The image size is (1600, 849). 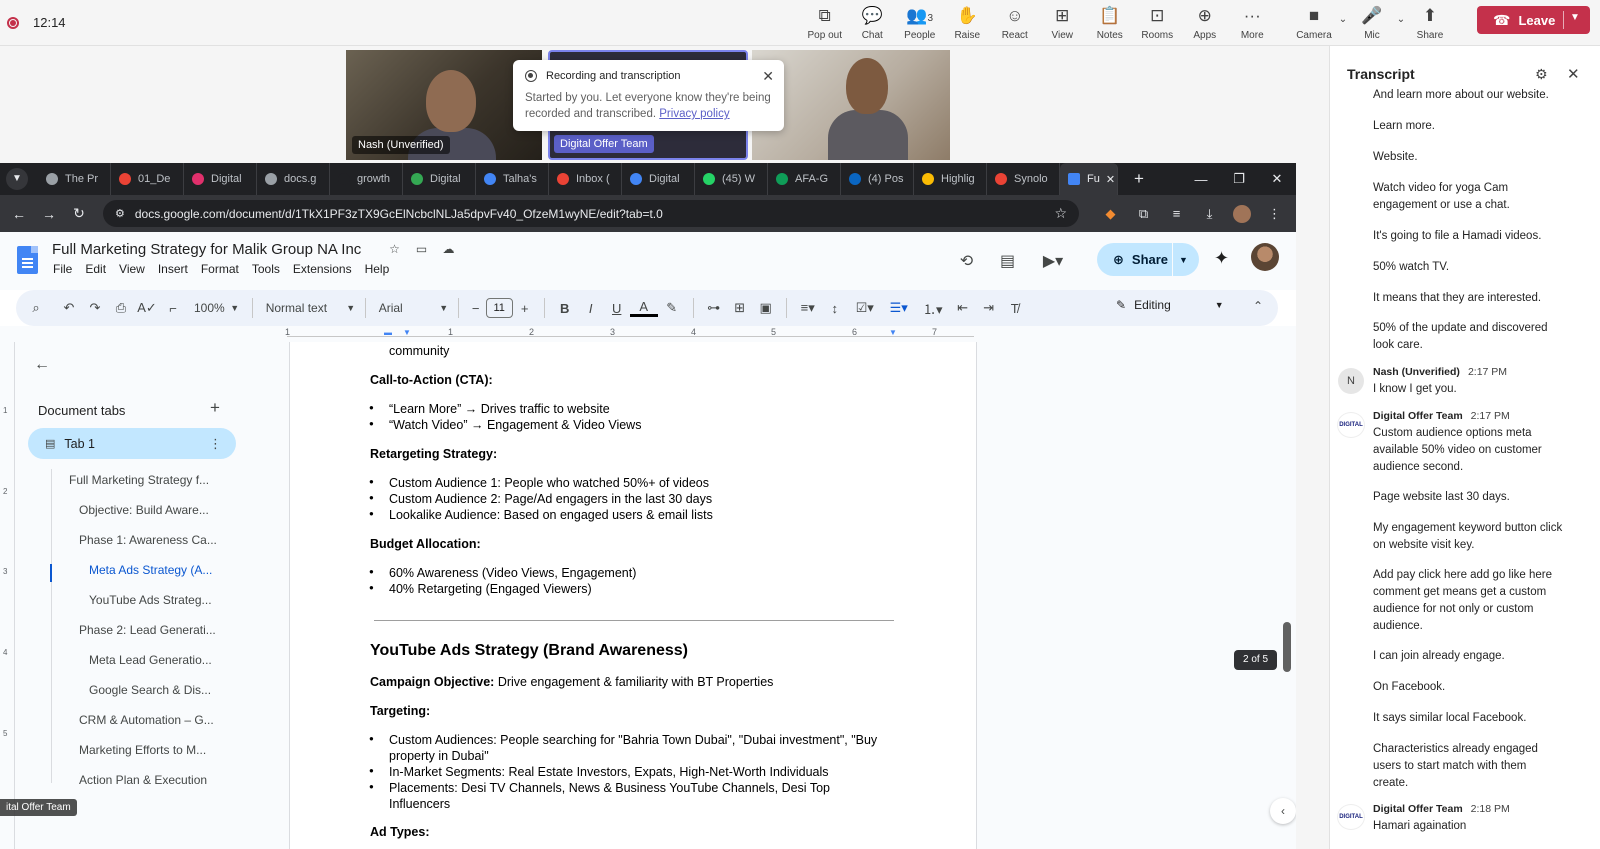 I want to click on profile-avatar, so click(x=1242, y=213).